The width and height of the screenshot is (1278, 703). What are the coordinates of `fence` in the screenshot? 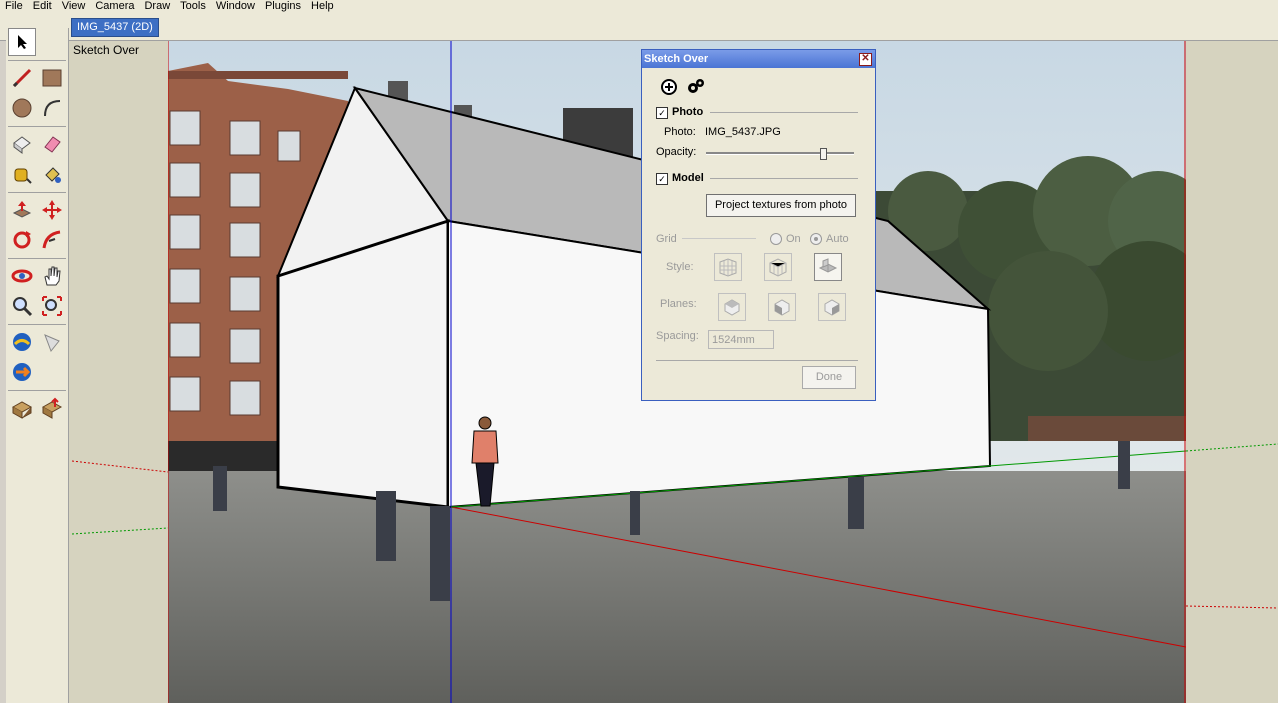 It's located at (1107, 428).